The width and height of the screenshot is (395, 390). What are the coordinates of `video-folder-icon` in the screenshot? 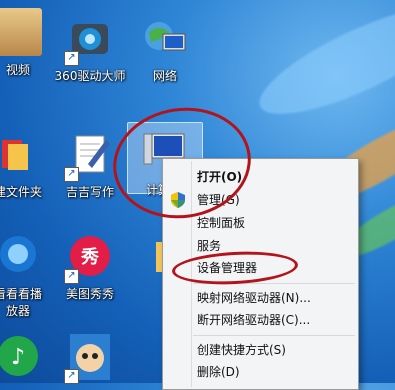 It's located at (21, 32).